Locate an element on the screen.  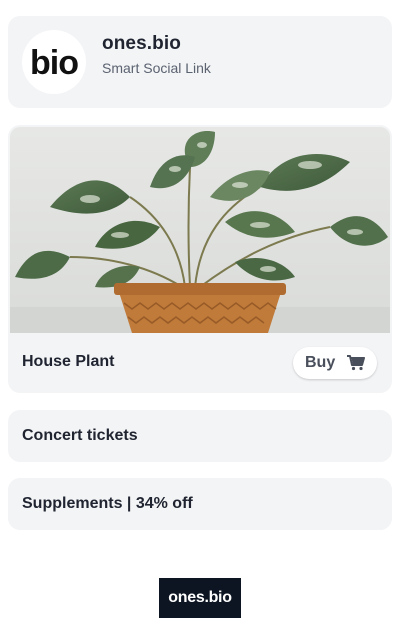
footer-logo-text: ones.bio is located at coordinates (200, 597).